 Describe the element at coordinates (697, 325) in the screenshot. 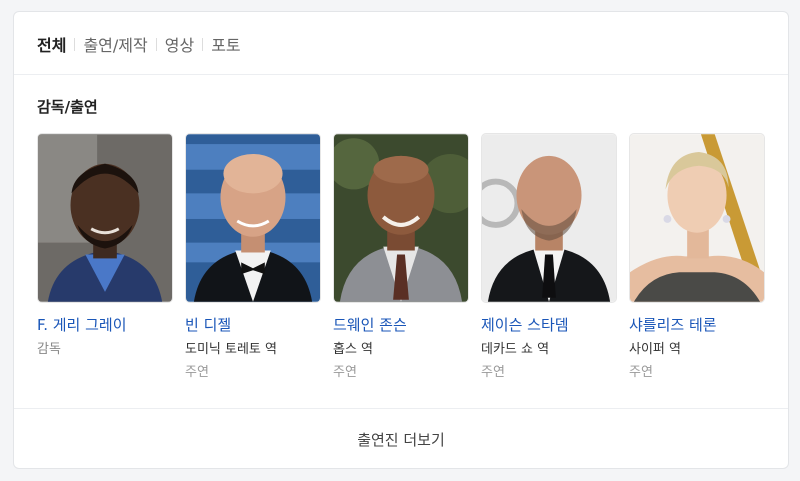

I see `person-name: 샤를리즈 테론` at that location.